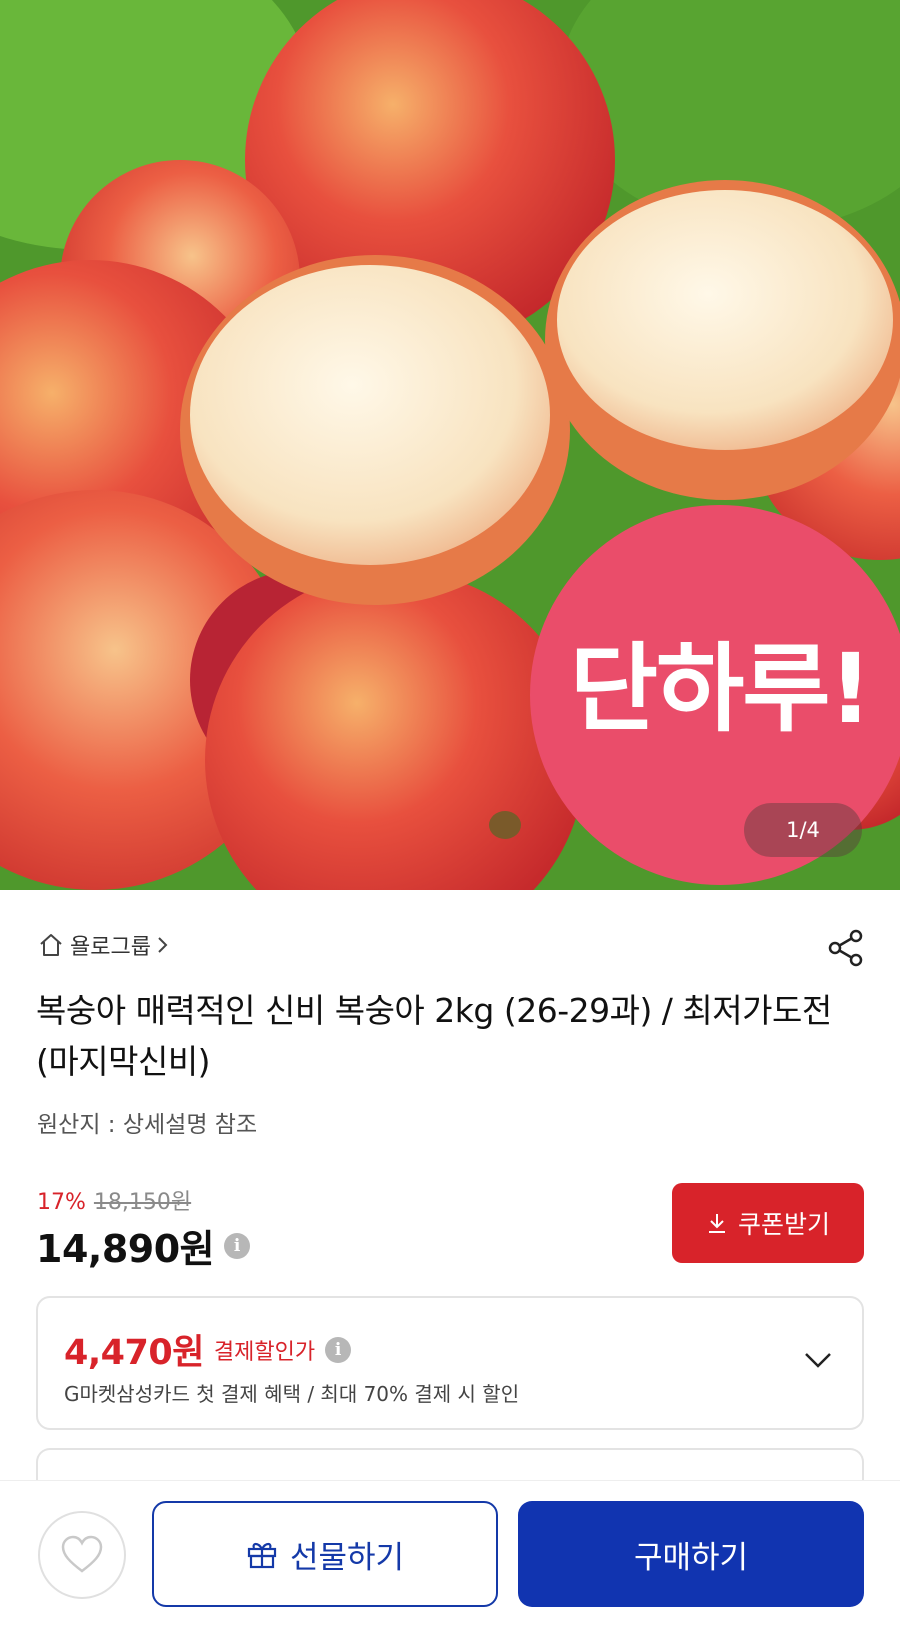 This screenshot has height=1625, width=900. I want to click on home-icon, so click(51, 945).